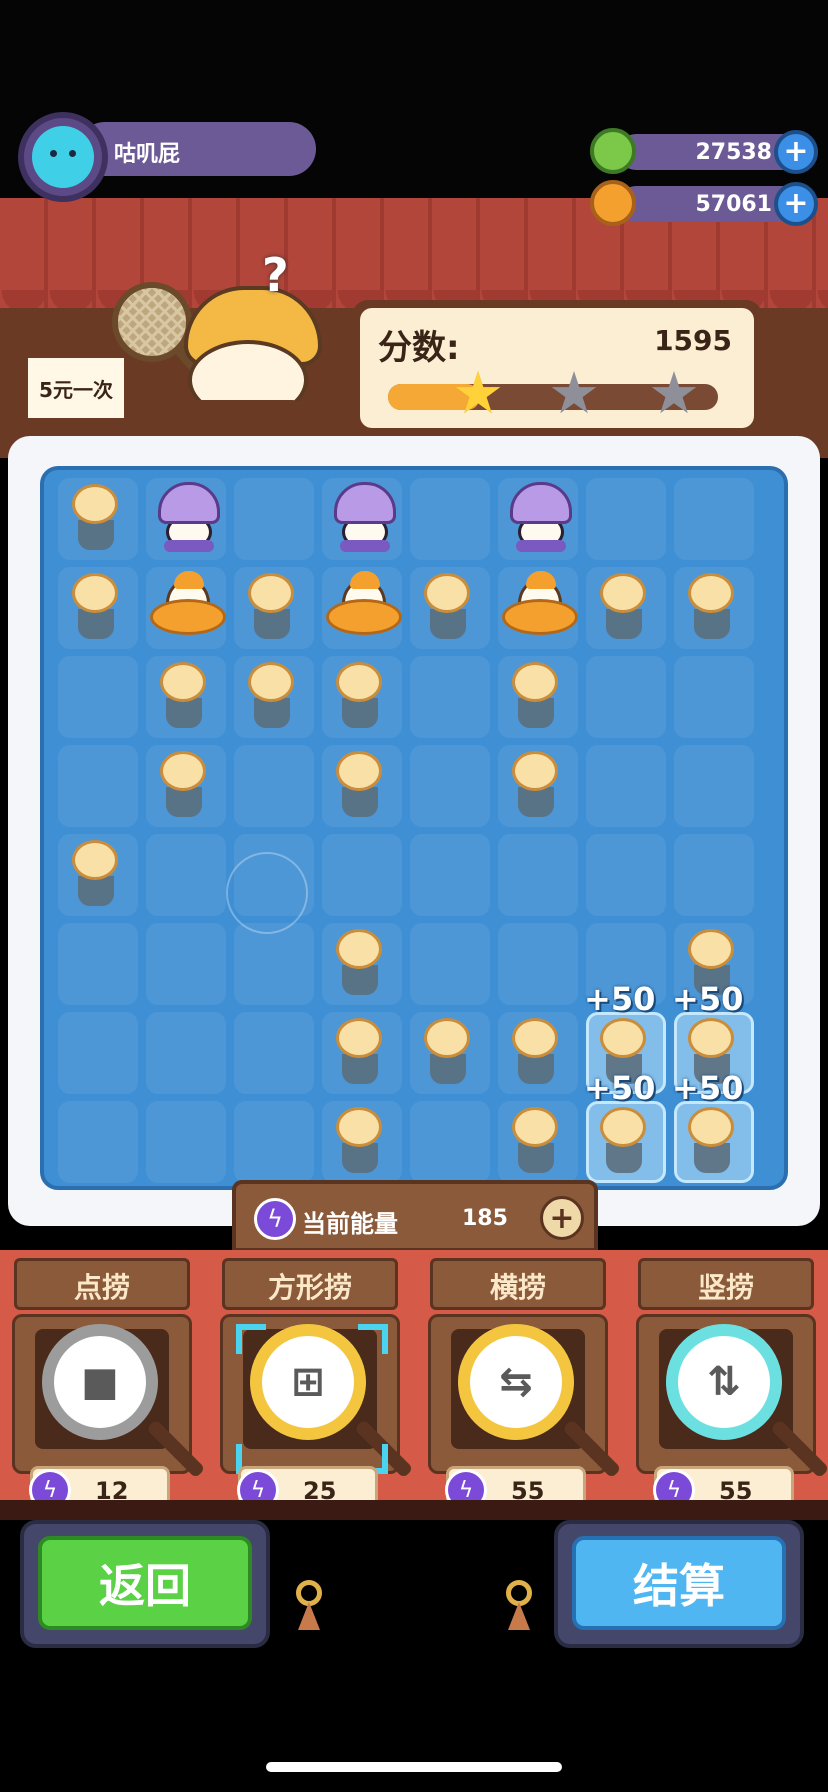  Describe the element at coordinates (796, 152) in the screenshot. I see `add-coins-button: +` at that location.